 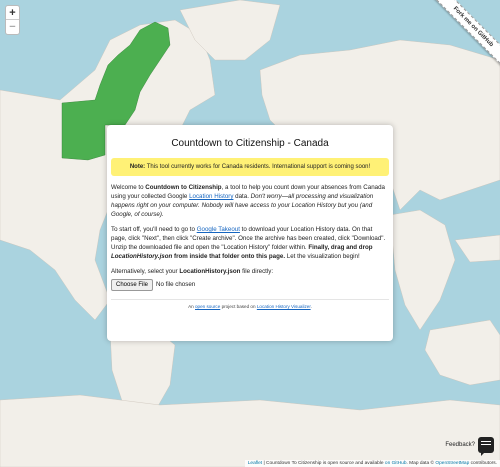 I want to click on page-title: Countdown to Citizenship - Canada, so click(x=250, y=143).